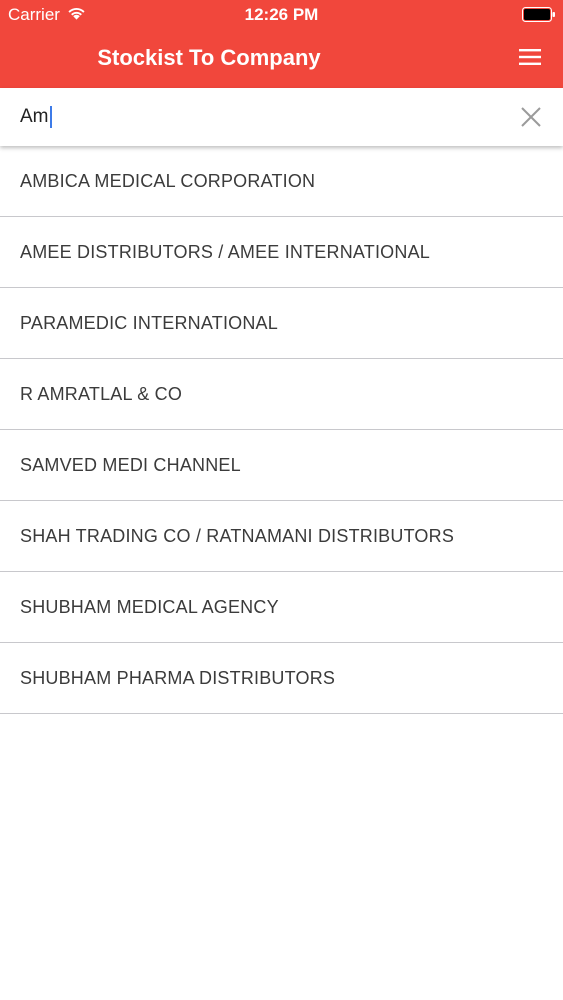 The width and height of the screenshot is (563, 1000). Describe the element at coordinates (101, 393) in the screenshot. I see `list-item-label: R AMRATLAL & CO` at that location.